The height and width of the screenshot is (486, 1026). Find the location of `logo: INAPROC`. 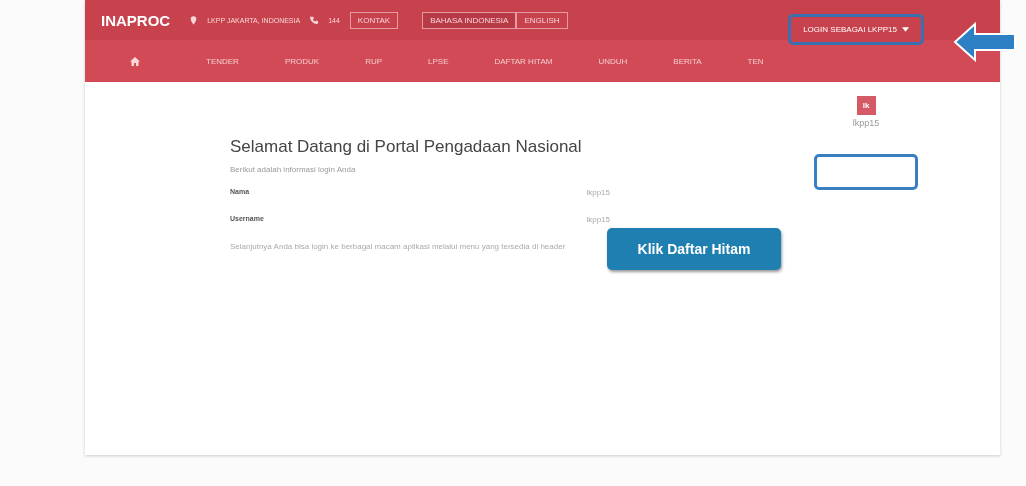

logo: INAPROC is located at coordinates (136, 20).